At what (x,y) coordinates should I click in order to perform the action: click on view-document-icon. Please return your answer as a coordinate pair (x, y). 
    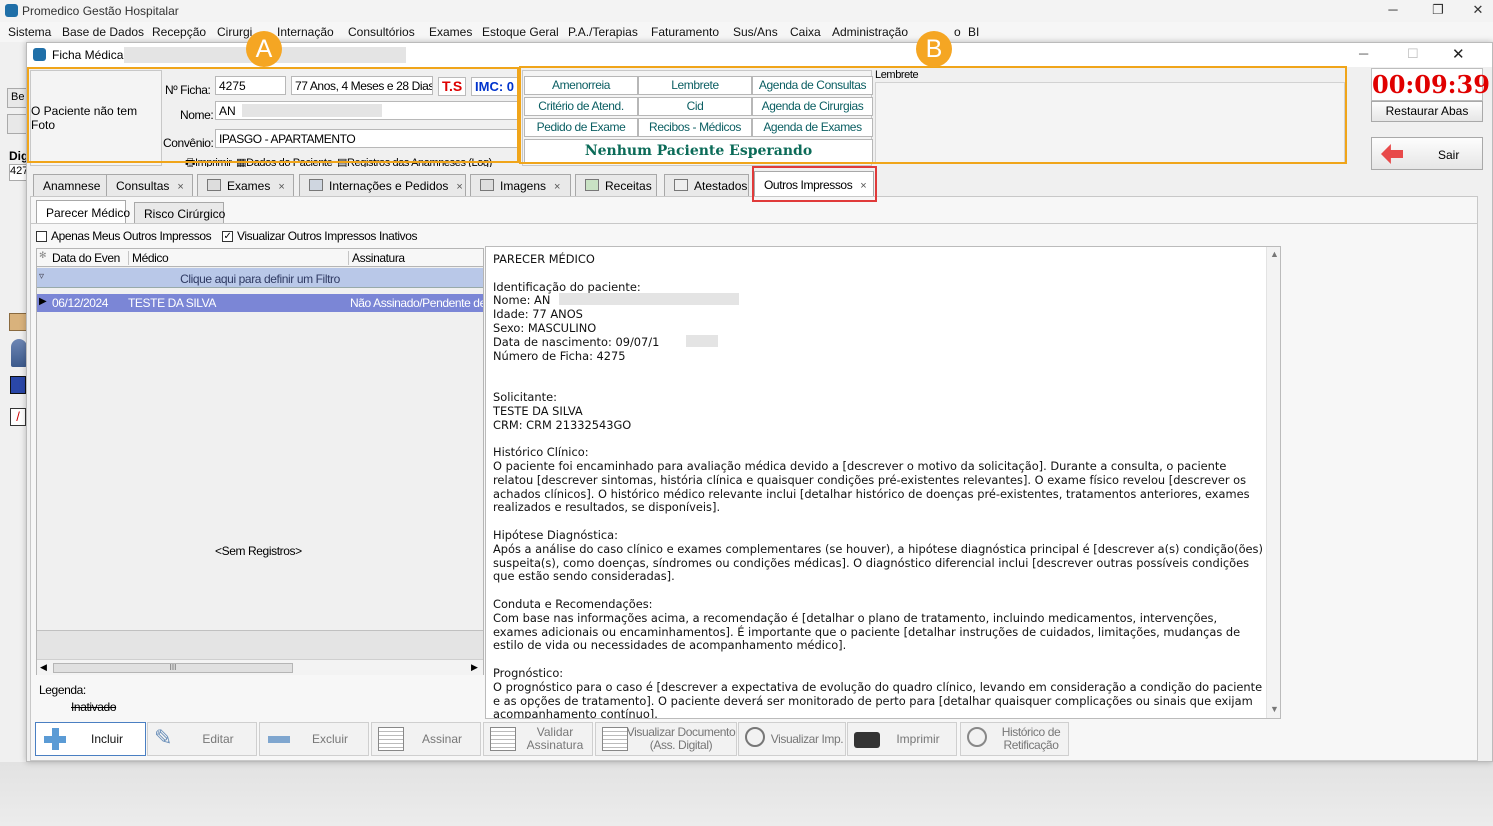
    Looking at the image, I should click on (615, 739).